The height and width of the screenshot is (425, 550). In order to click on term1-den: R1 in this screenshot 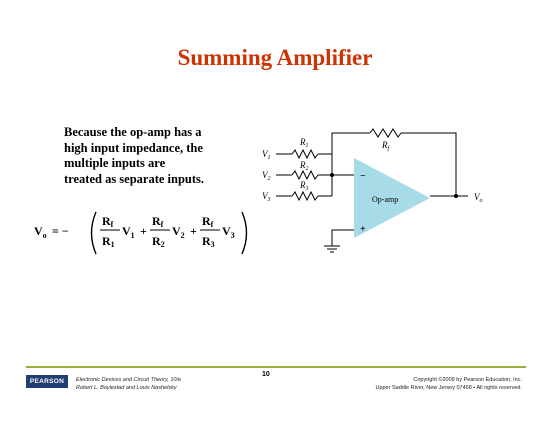, I will do `click(108, 241)`.